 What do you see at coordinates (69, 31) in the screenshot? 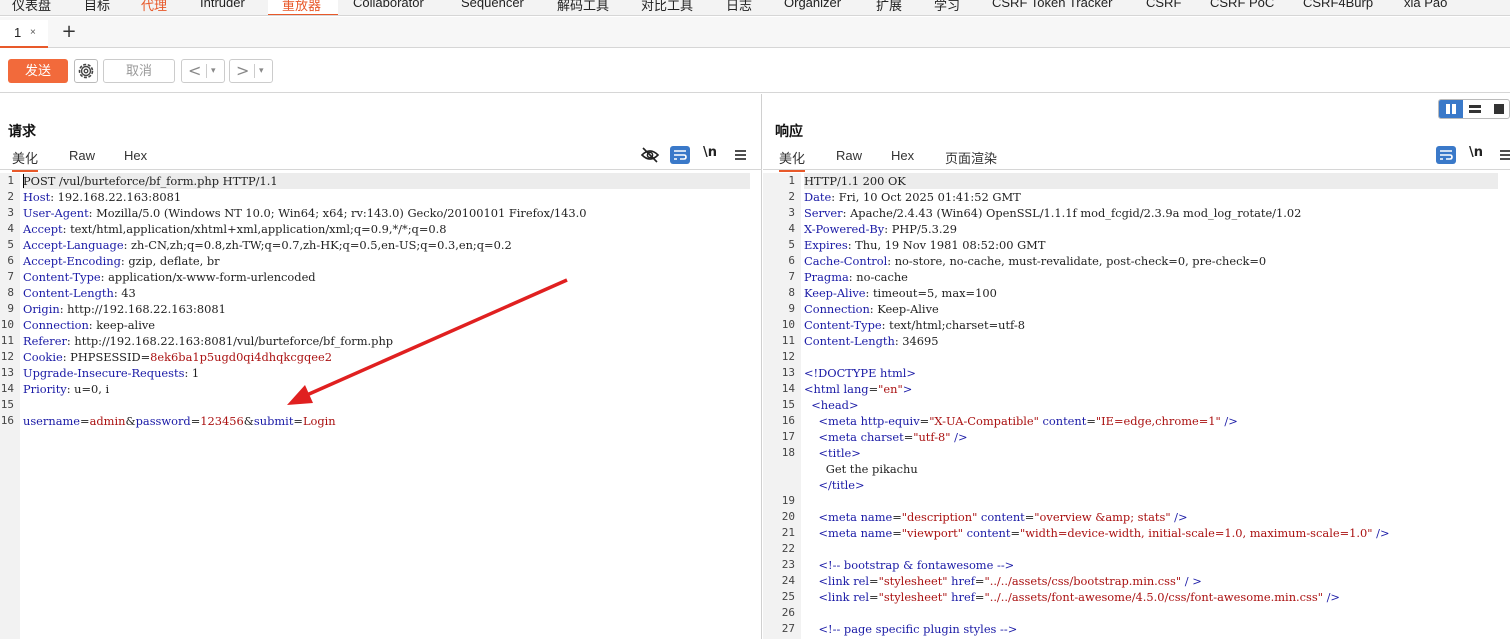
I see `add-tab-icon: +` at bounding box center [69, 31].